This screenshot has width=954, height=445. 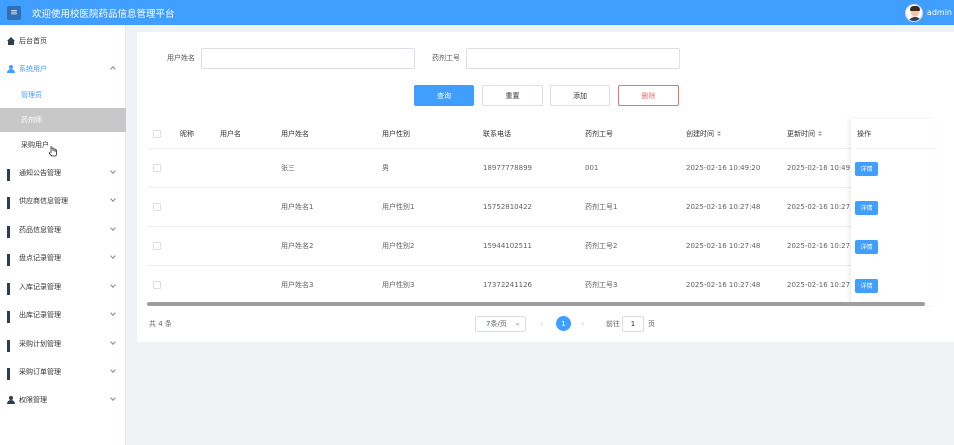 What do you see at coordinates (592, 168) in the screenshot?
I see `cell-staff-no: 001` at bounding box center [592, 168].